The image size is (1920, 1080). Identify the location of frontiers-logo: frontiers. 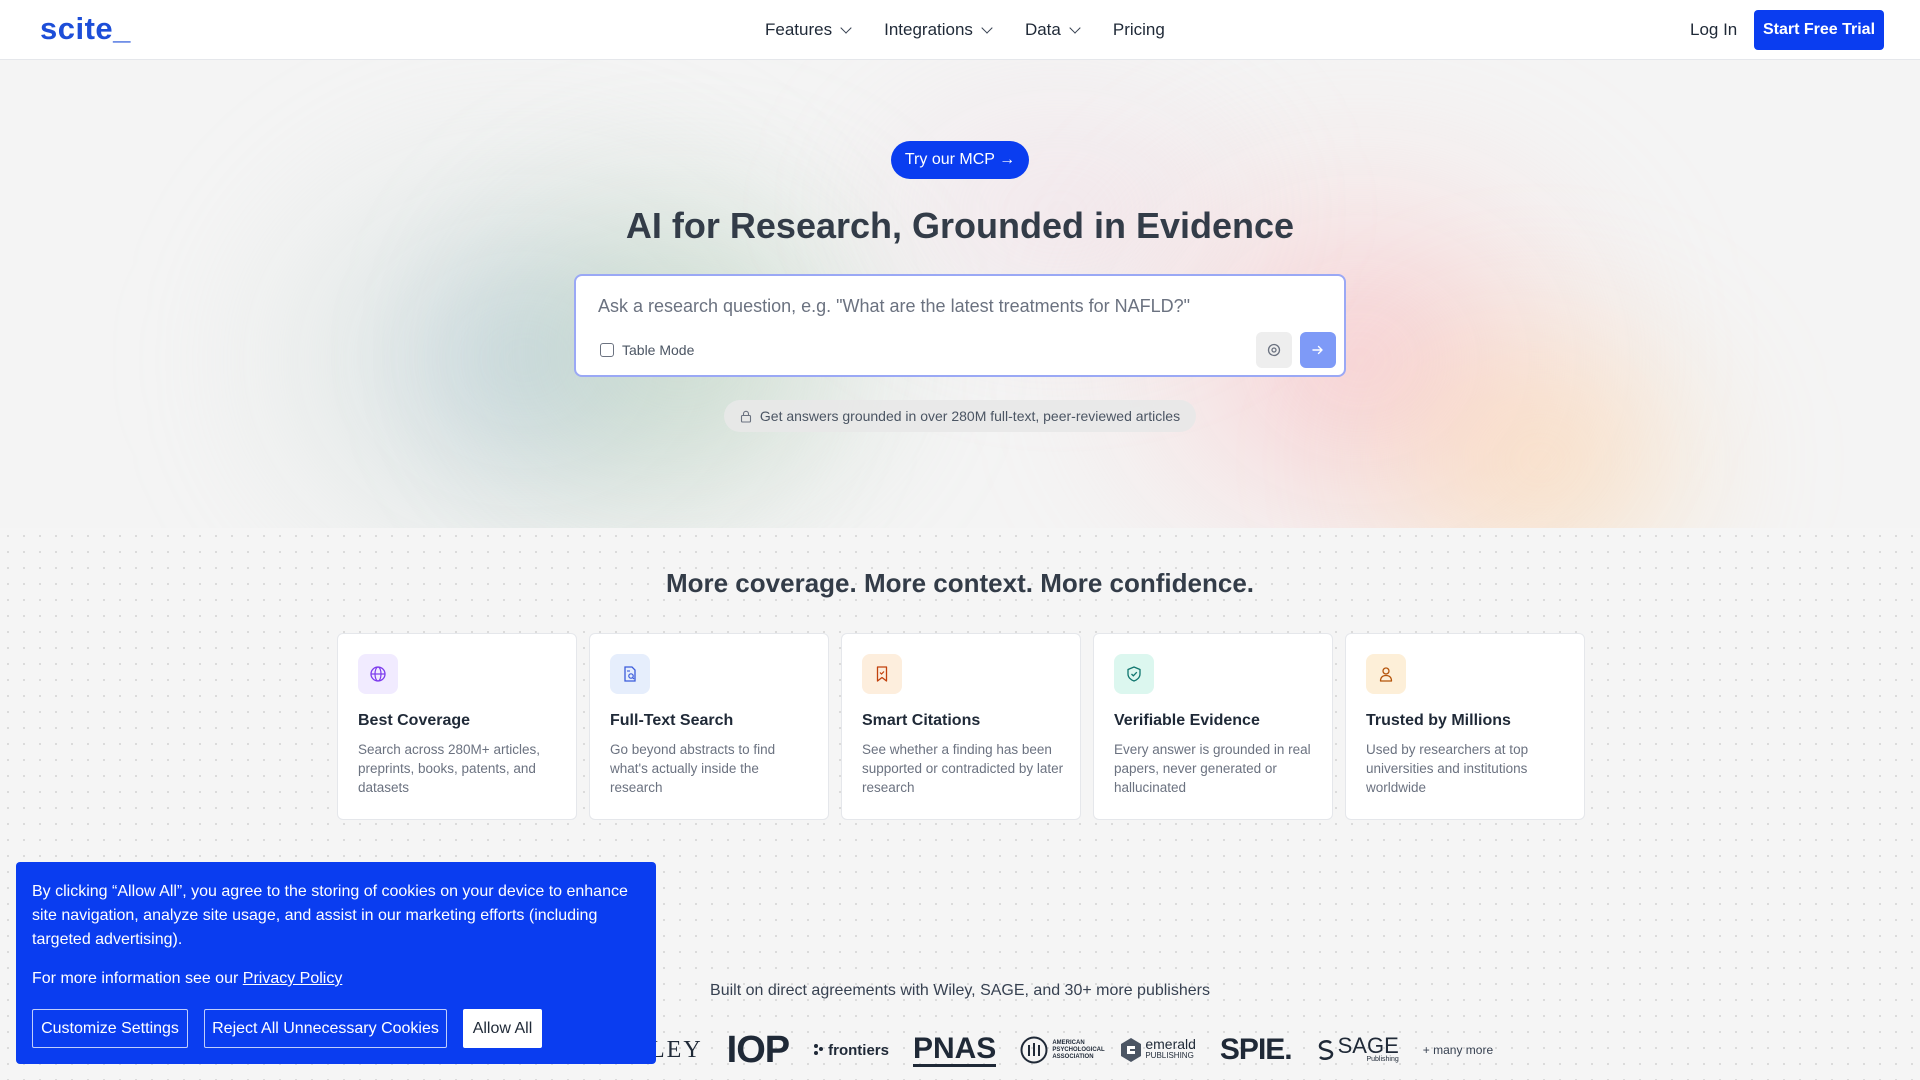
(851, 1050).